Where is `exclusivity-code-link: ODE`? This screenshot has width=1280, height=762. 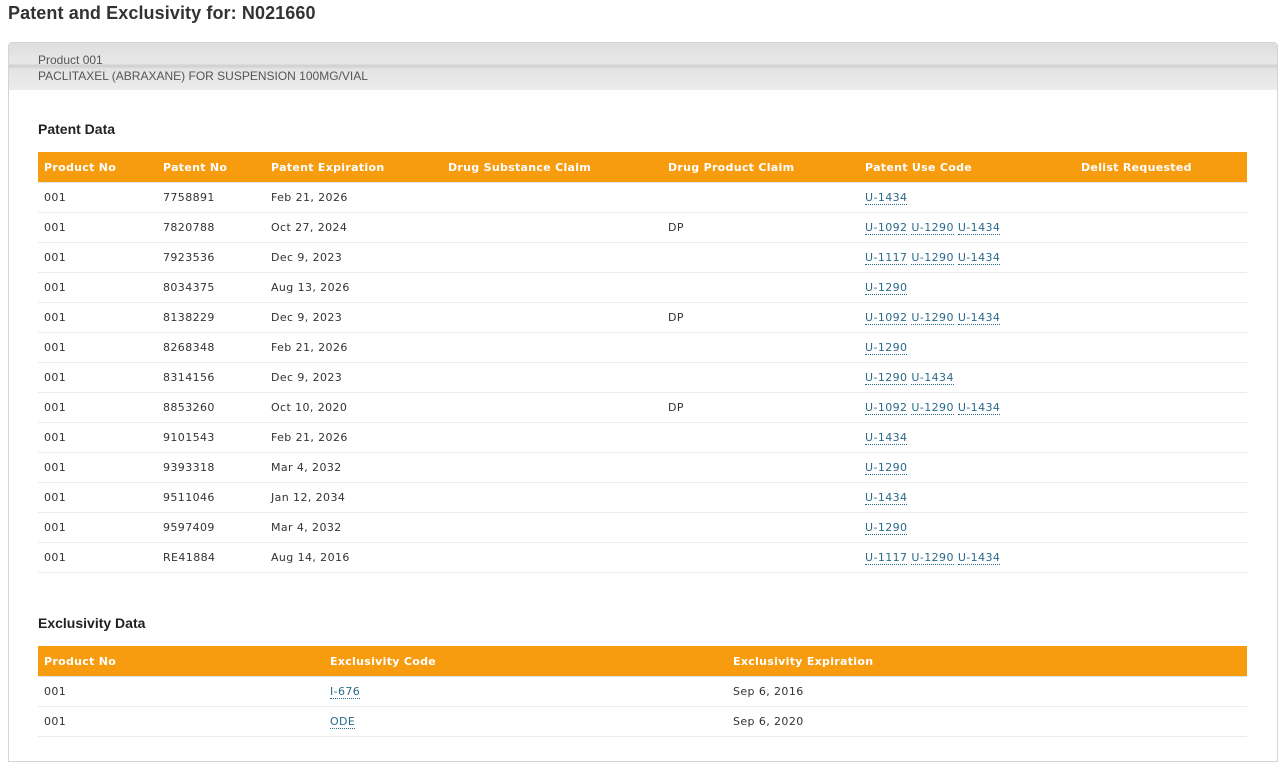 exclusivity-code-link: ODE is located at coordinates (343, 722).